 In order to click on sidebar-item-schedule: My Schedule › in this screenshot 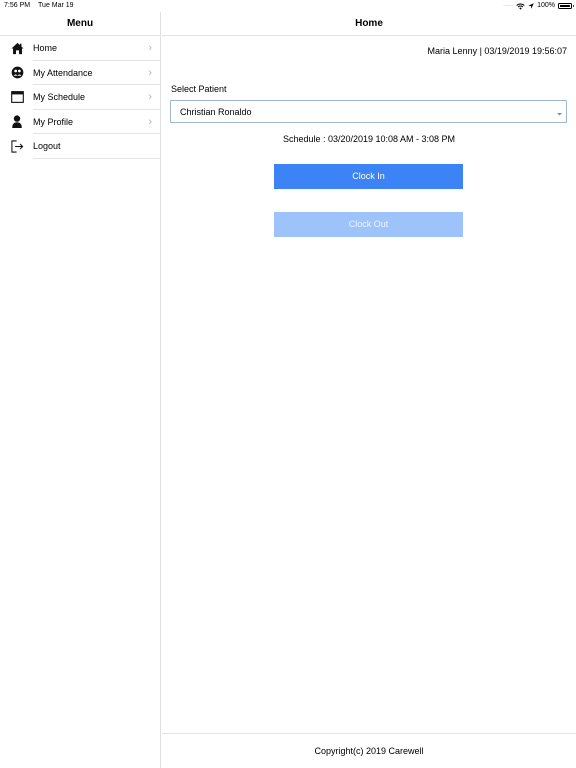, I will do `click(80, 97)`.